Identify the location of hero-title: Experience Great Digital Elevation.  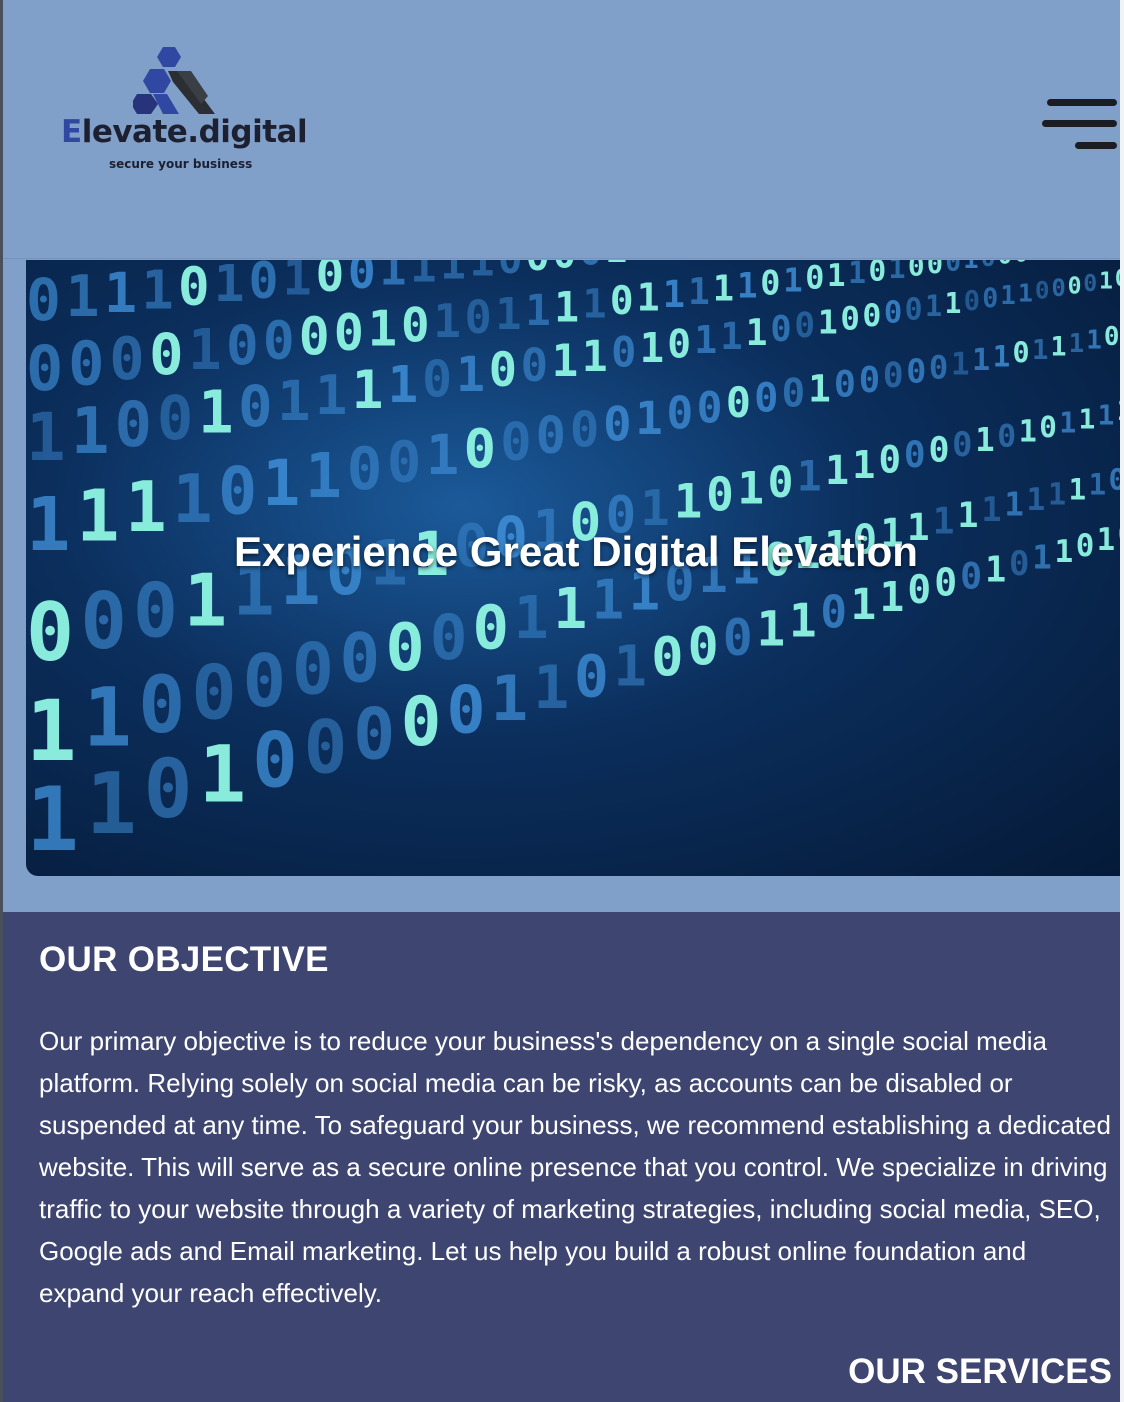
(576, 552).